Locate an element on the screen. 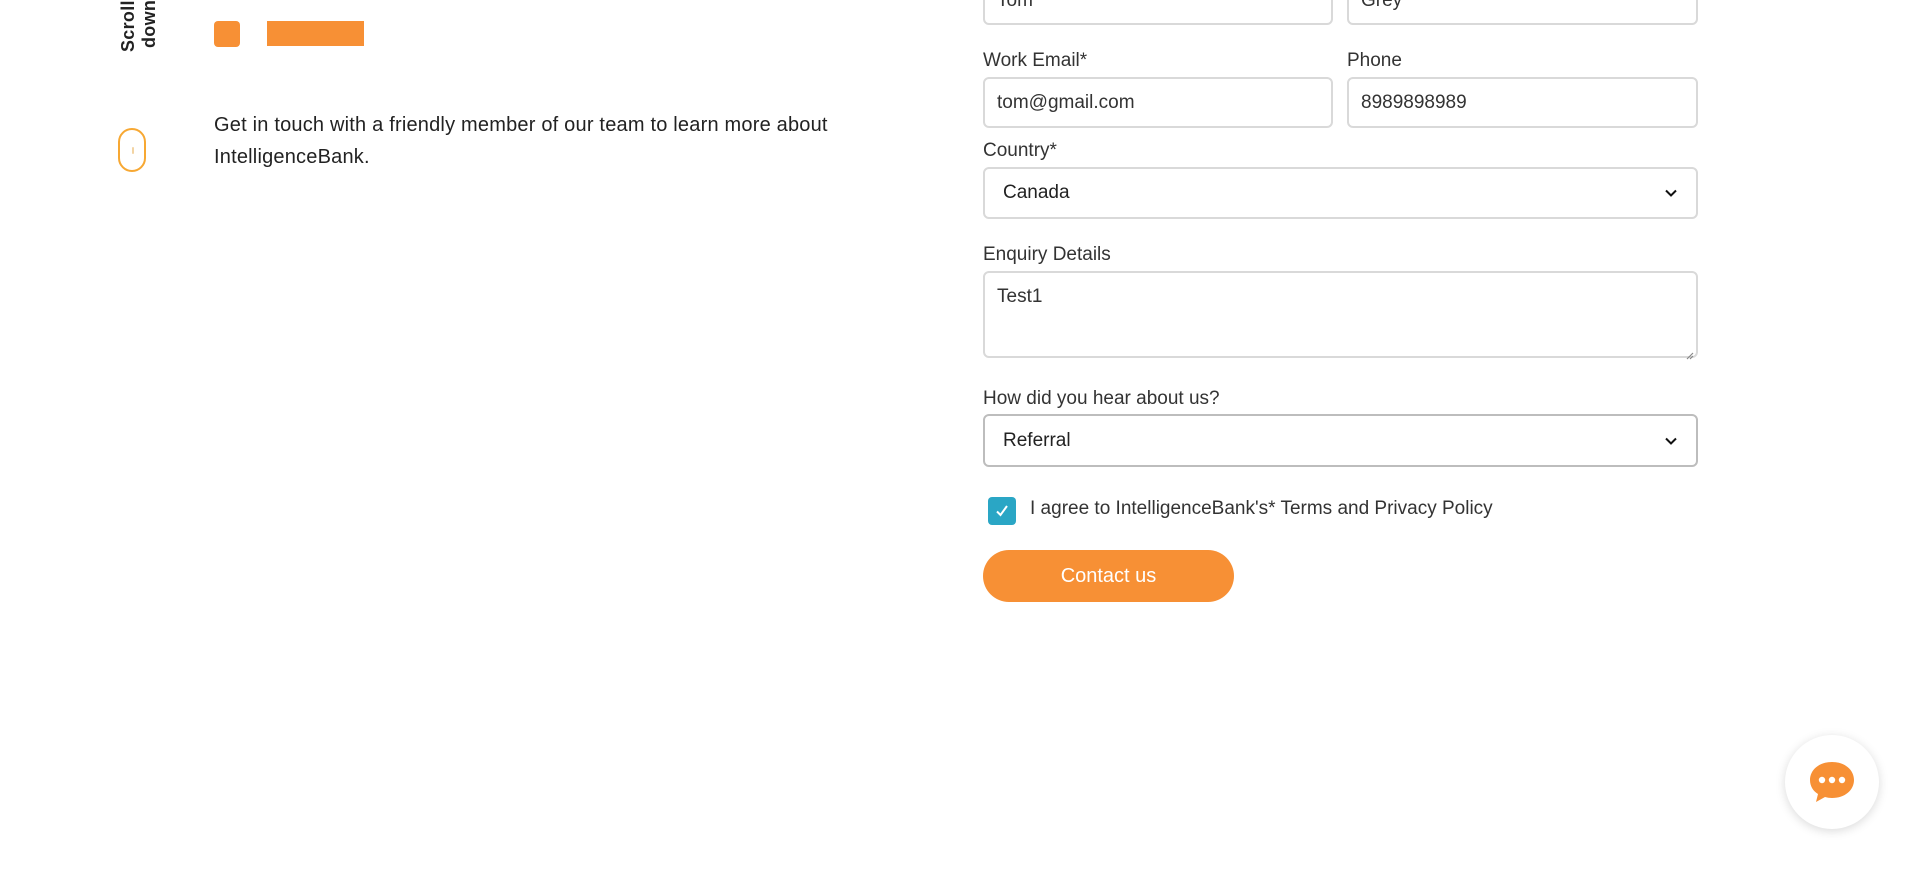 The height and width of the screenshot is (875, 1920). agree-checkbox is located at coordinates (1002, 511).